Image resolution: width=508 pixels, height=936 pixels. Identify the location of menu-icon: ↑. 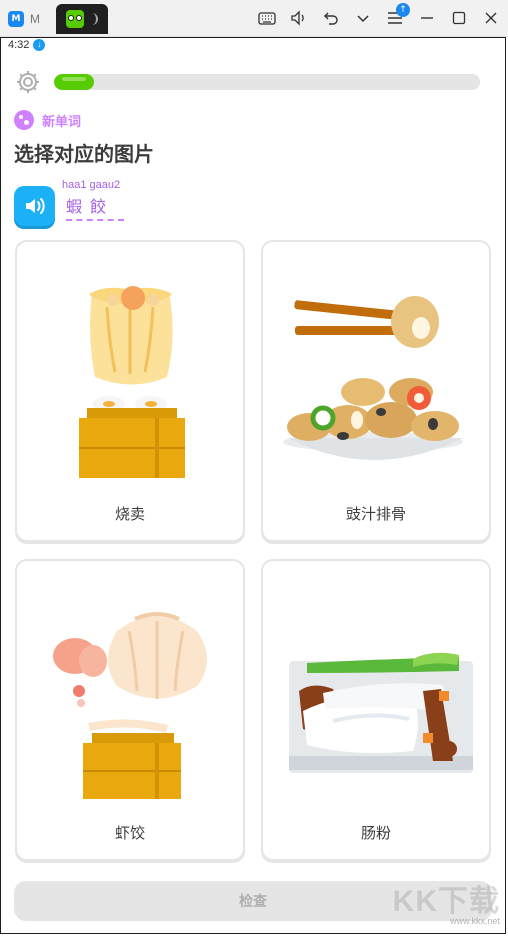
(398, 15).